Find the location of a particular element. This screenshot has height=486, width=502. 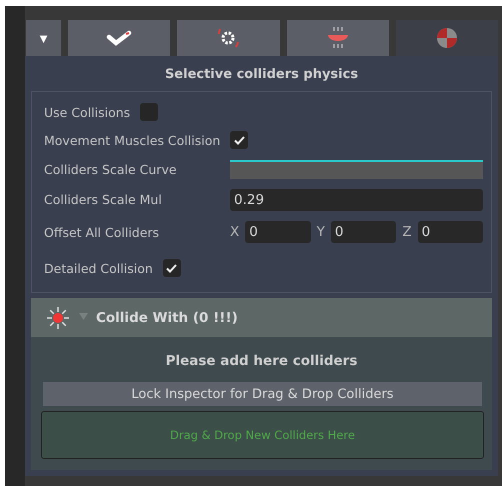

axis-label: Z is located at coordinates (407, 232).